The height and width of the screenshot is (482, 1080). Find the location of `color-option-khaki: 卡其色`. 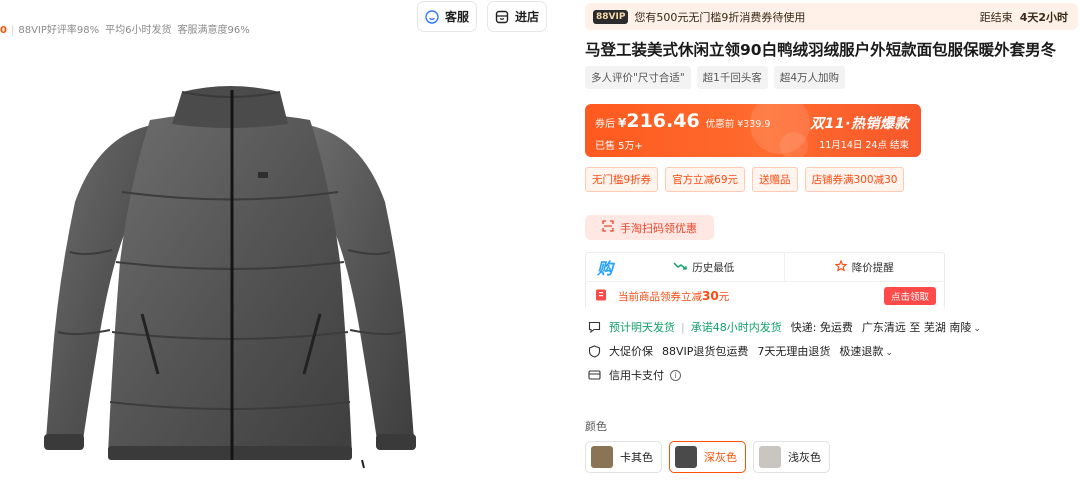

color-option-khaki: 卡其色 is located at coordinates (623, 457).